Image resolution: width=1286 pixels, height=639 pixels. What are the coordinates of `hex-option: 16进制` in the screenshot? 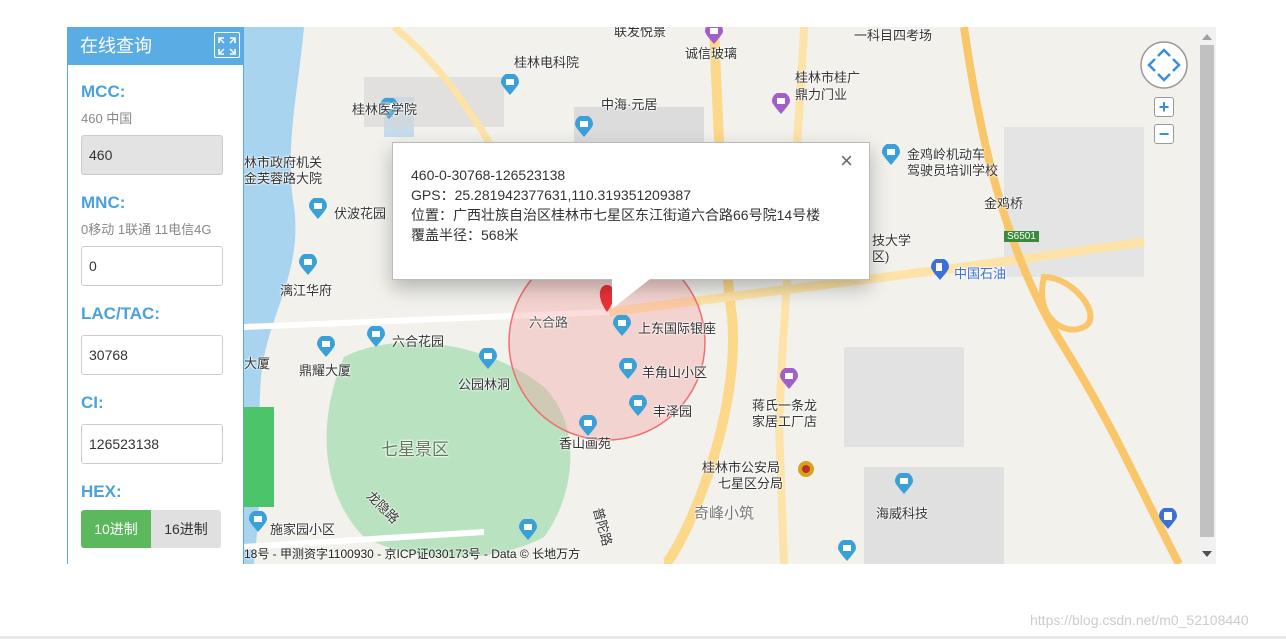 It's located at (186, 529).